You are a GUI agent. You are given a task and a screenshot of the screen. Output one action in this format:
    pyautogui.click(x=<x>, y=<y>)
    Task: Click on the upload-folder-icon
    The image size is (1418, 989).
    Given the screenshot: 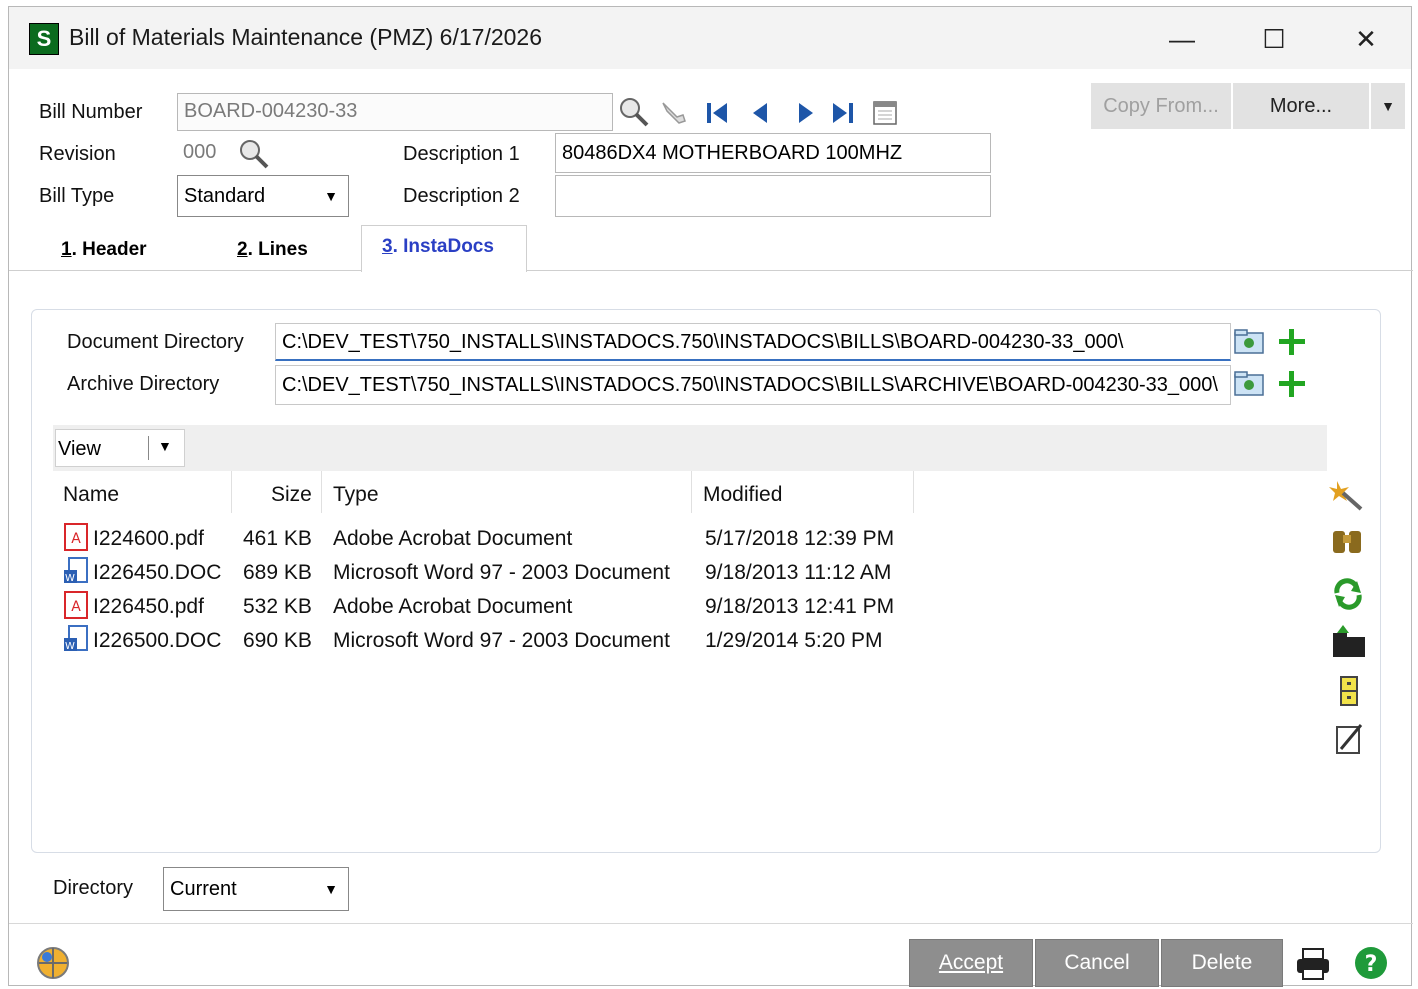 What is the action you would take?
    pyautogui.click(x=1349, y=641)
    